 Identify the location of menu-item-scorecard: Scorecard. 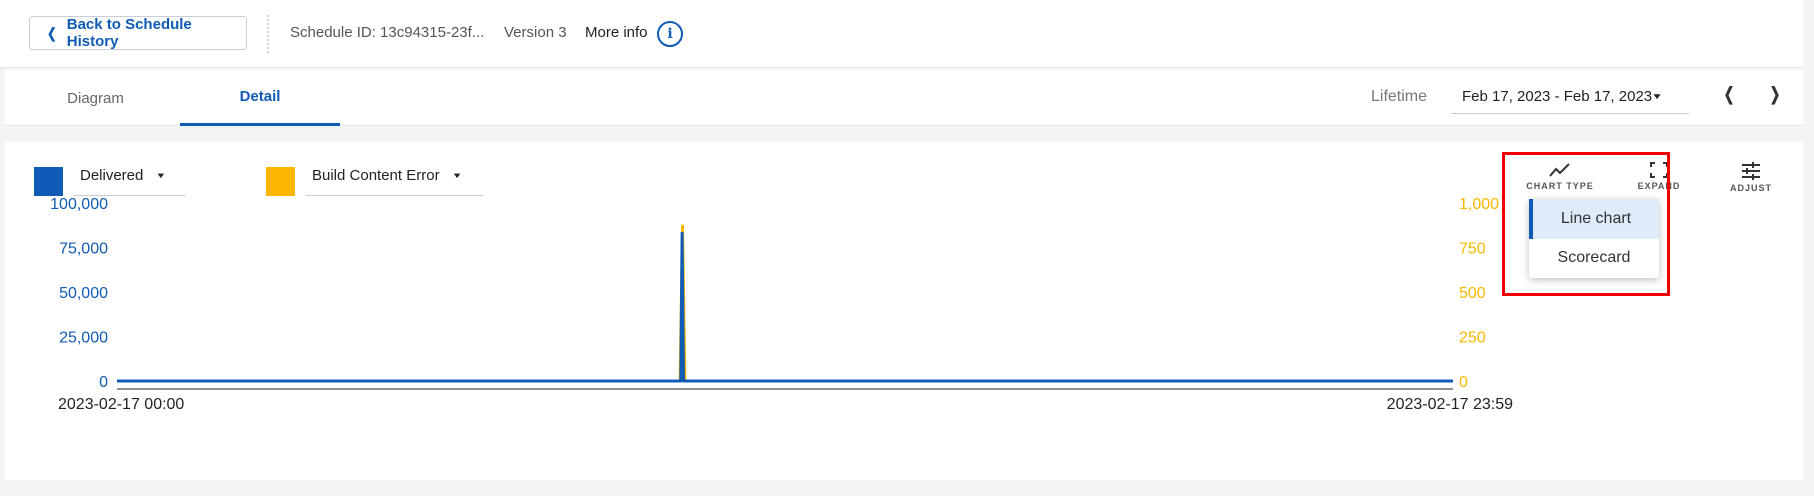
(1594, 258).